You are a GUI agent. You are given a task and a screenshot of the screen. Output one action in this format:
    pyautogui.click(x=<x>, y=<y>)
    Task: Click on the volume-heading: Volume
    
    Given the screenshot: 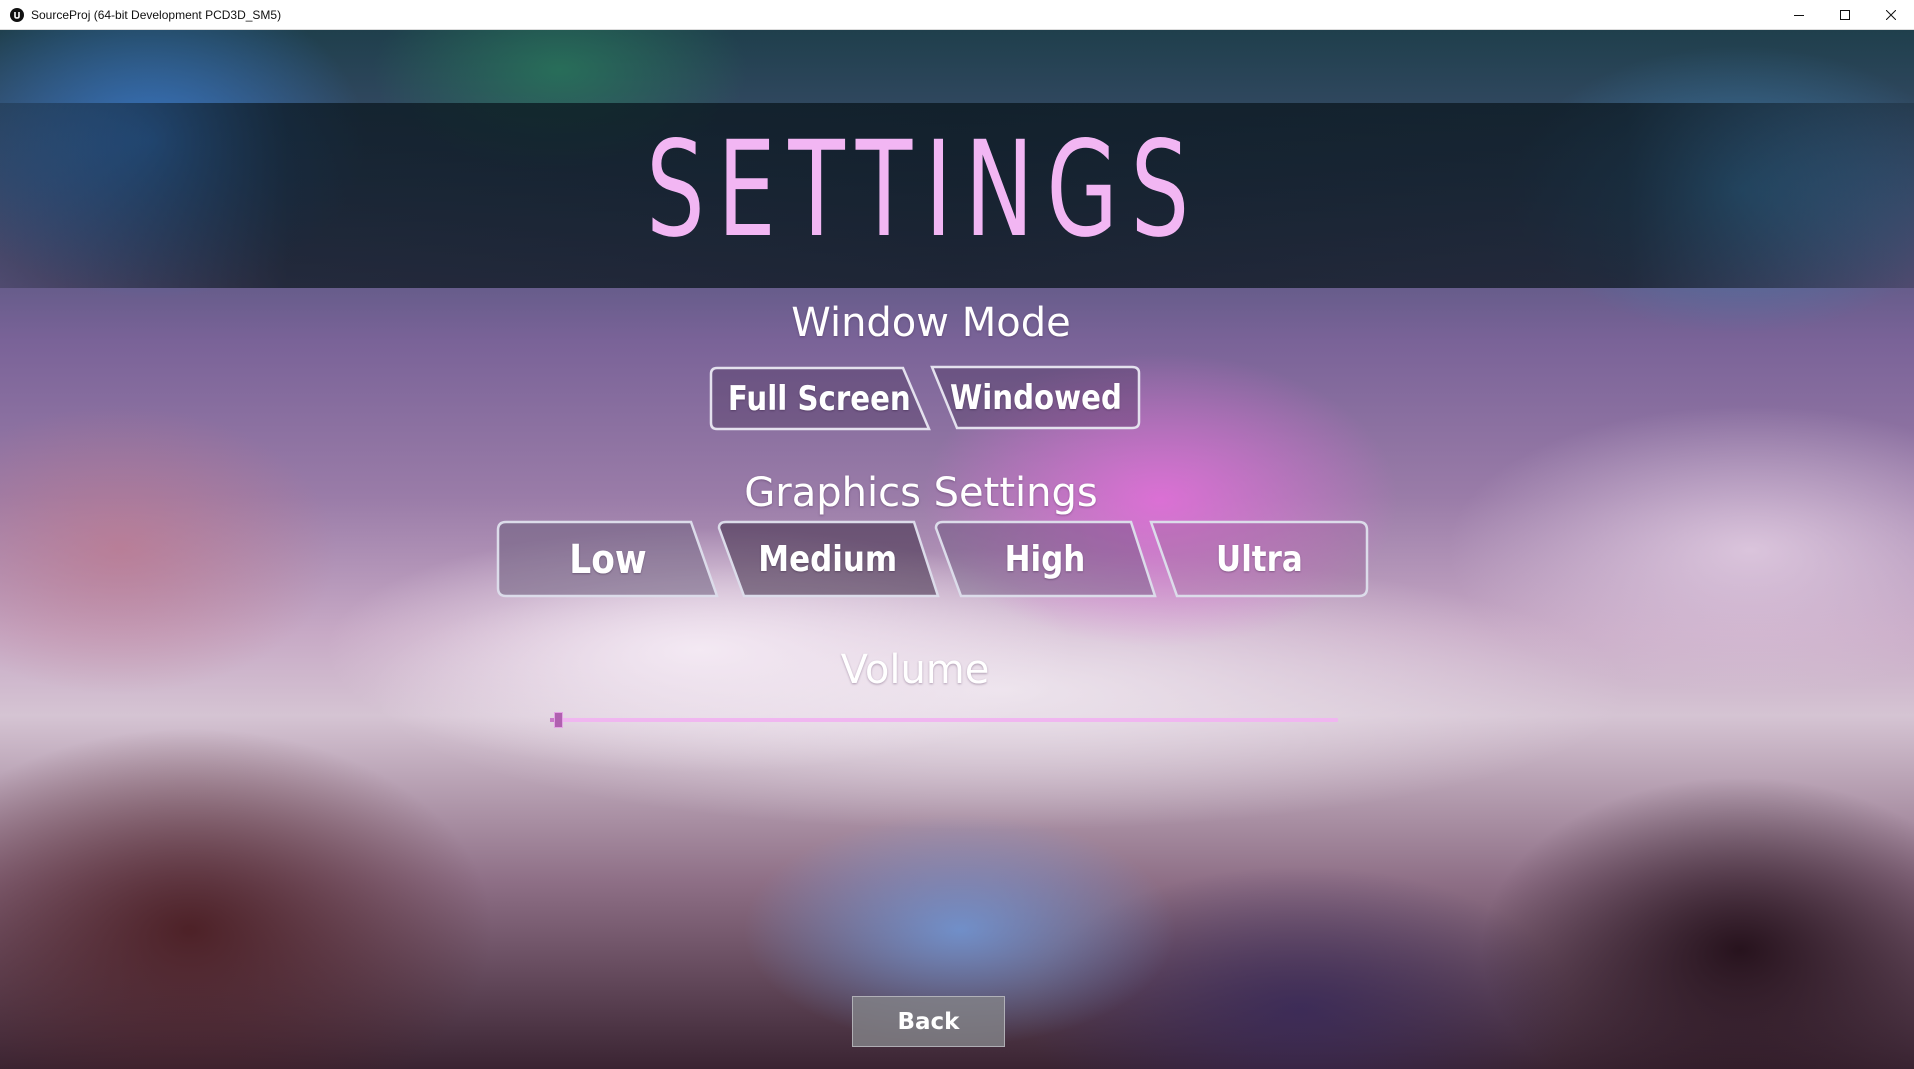 What is the action you would take?
    pyautogui.click(x=915, y=670)
    